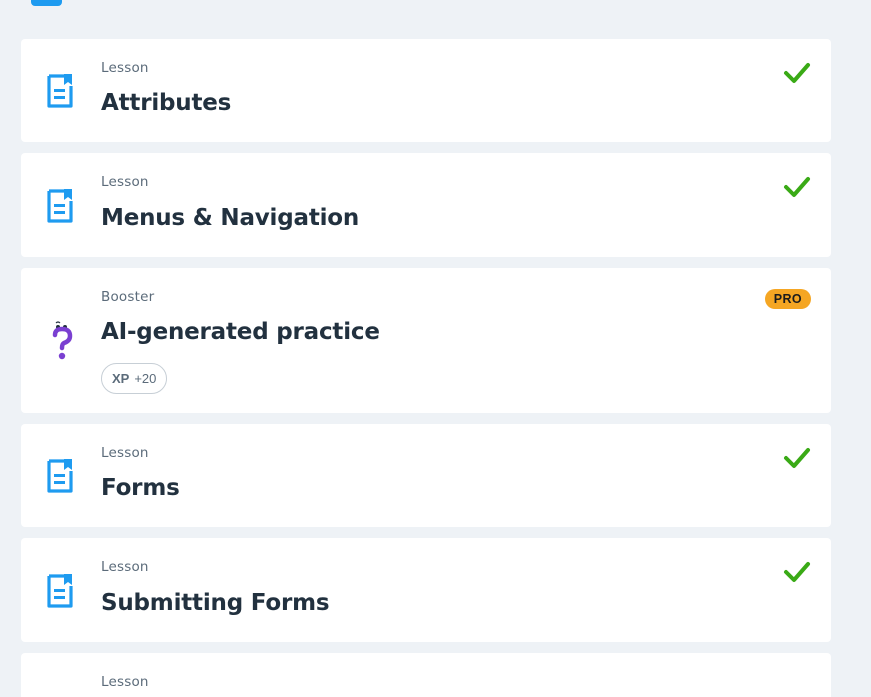 This screenshot has height=697, width=871. What do you see at coordinates (46, 3) in the screenshot?
I see `folder-icon` at bounding box center [46, 3].